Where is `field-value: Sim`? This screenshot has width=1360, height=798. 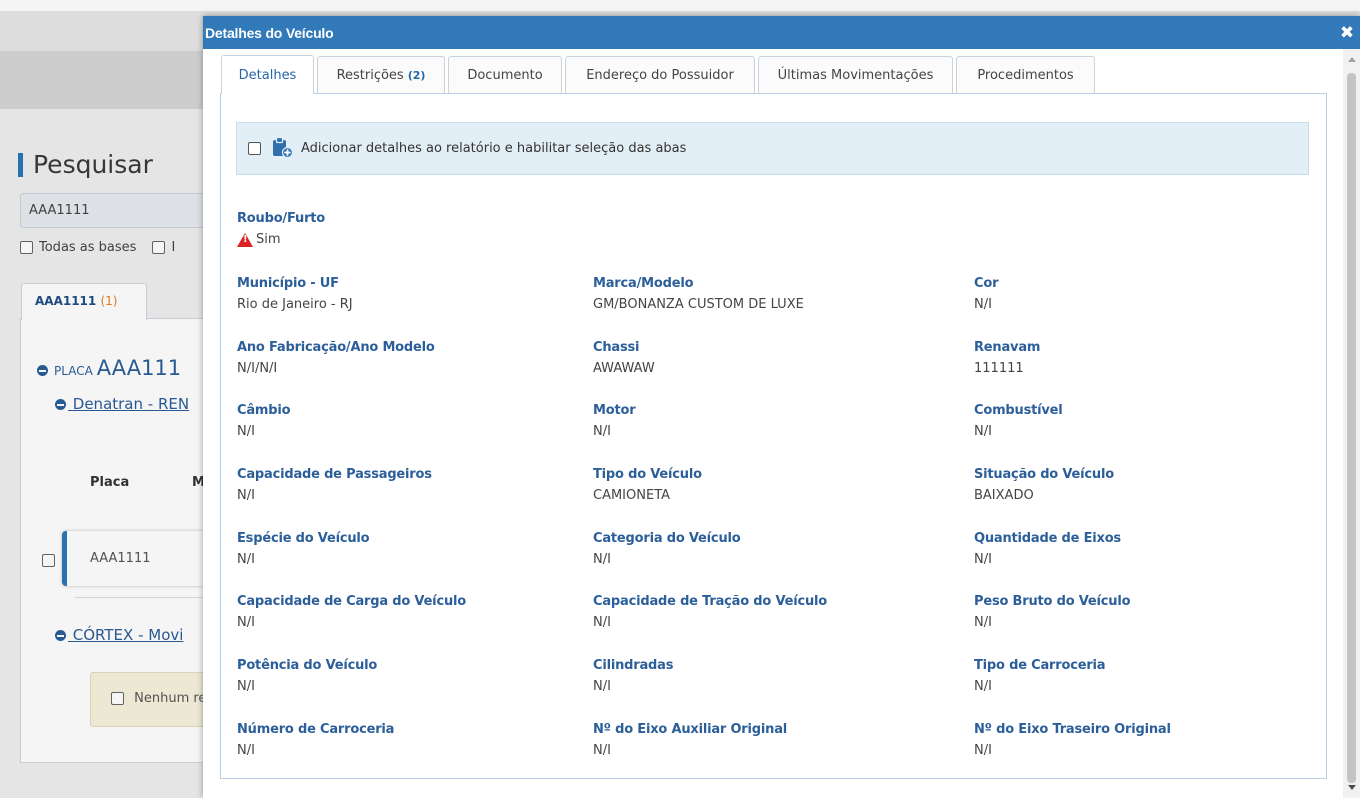 field-value: Sim is located at coordinates (281, 239).